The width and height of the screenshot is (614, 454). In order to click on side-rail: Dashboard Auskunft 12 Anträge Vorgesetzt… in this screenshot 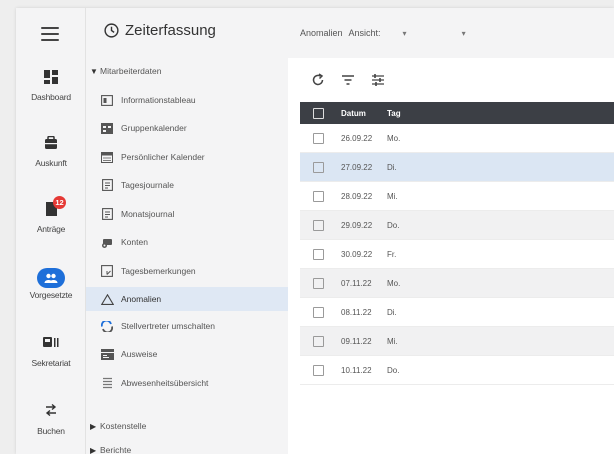, I will do `click(51, 231)`.